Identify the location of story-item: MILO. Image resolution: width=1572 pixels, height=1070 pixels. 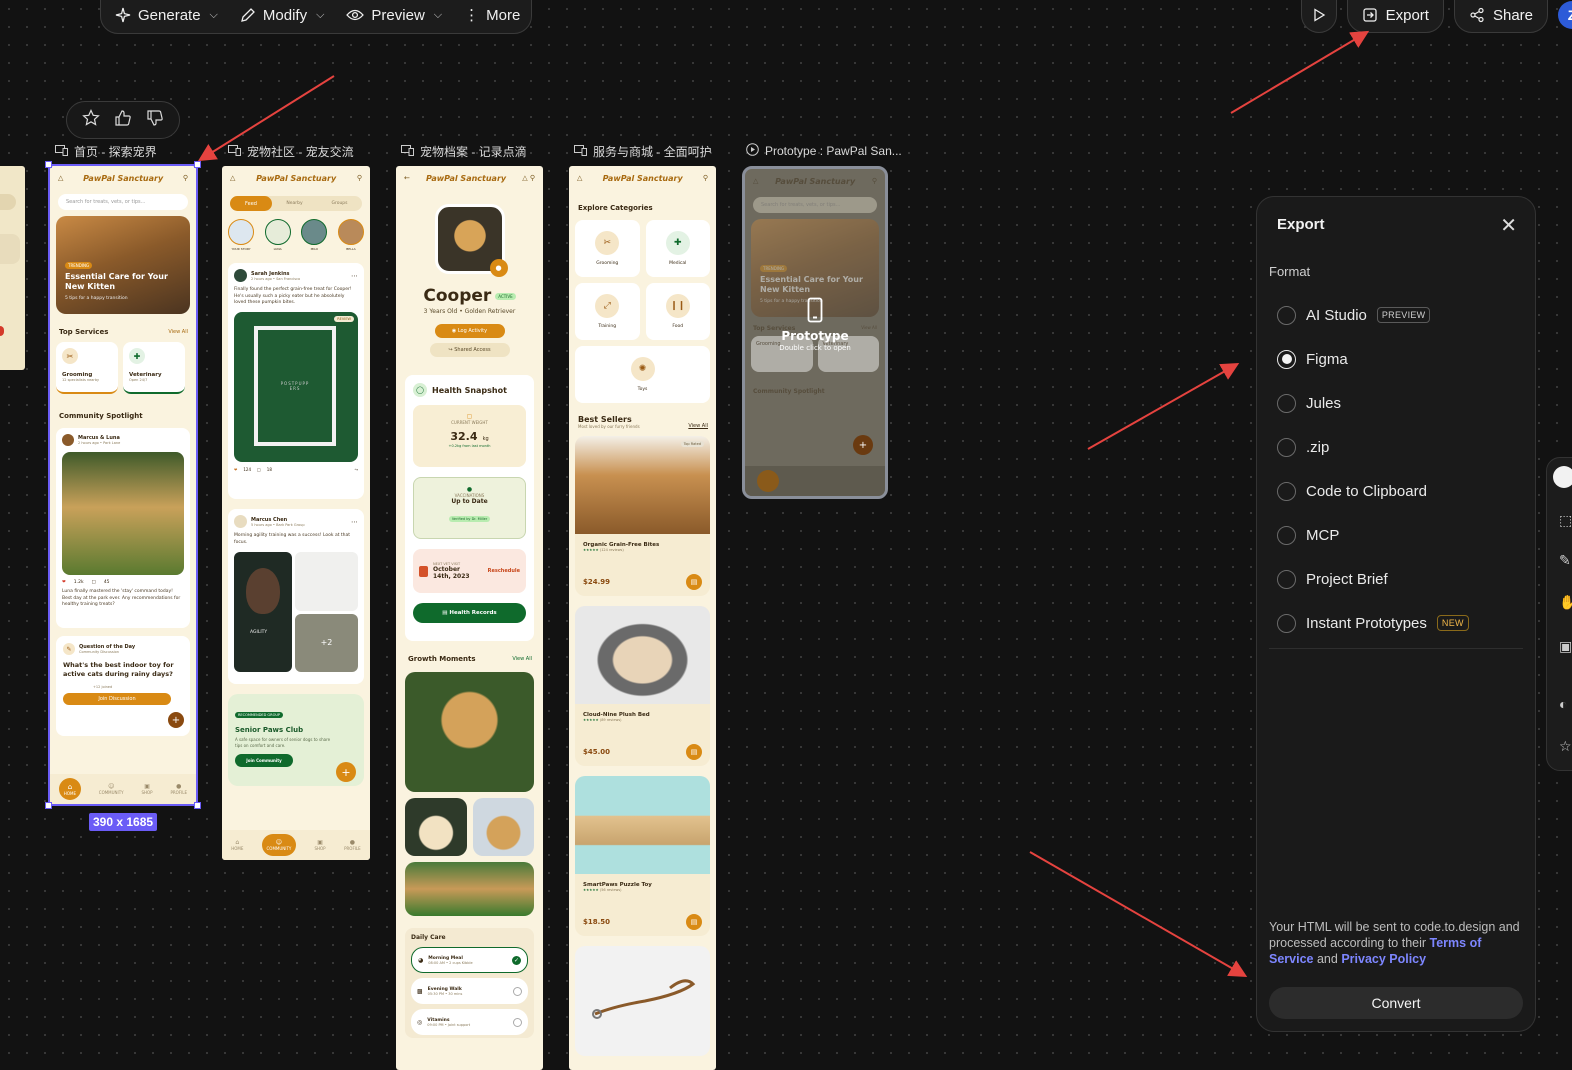
(314, 235).